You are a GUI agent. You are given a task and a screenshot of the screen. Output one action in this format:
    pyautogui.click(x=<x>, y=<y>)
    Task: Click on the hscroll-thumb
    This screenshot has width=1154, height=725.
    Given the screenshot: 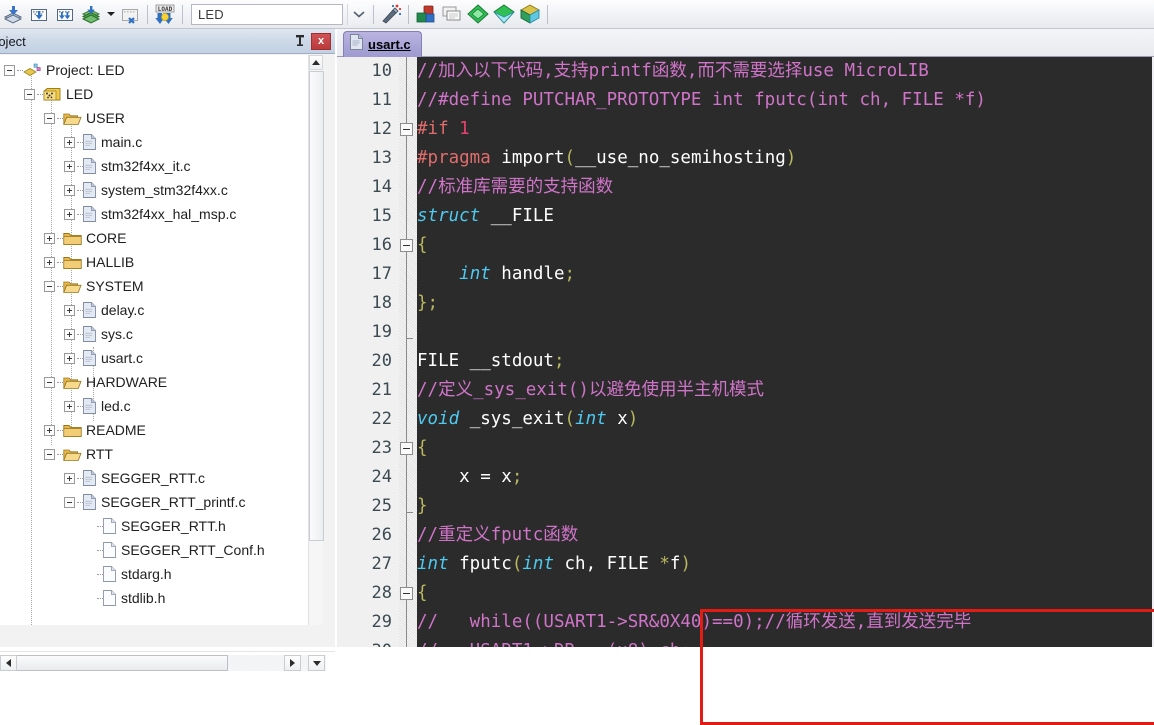 What is the action you would take?
    pyautogui.click(x=119, y=663)
    